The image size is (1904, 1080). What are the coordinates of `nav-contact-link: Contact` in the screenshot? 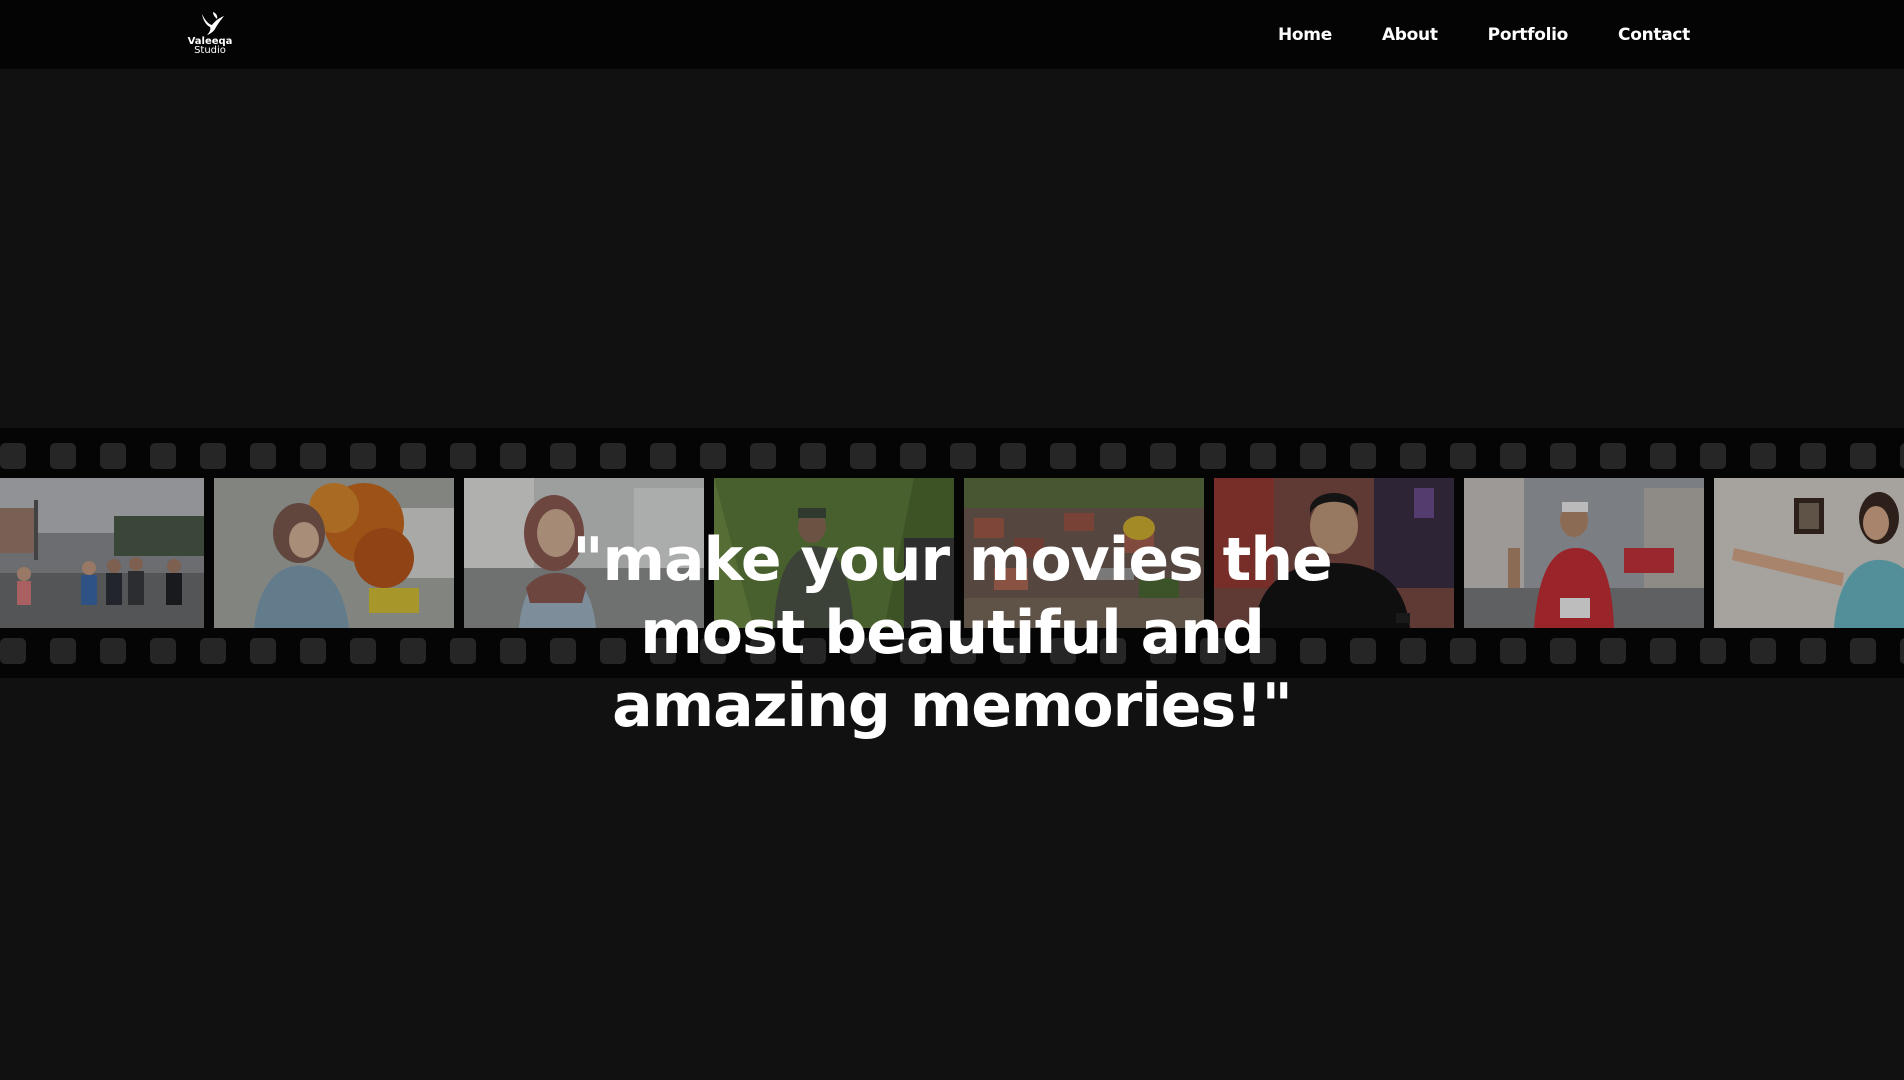 It's located at (1654, 35).